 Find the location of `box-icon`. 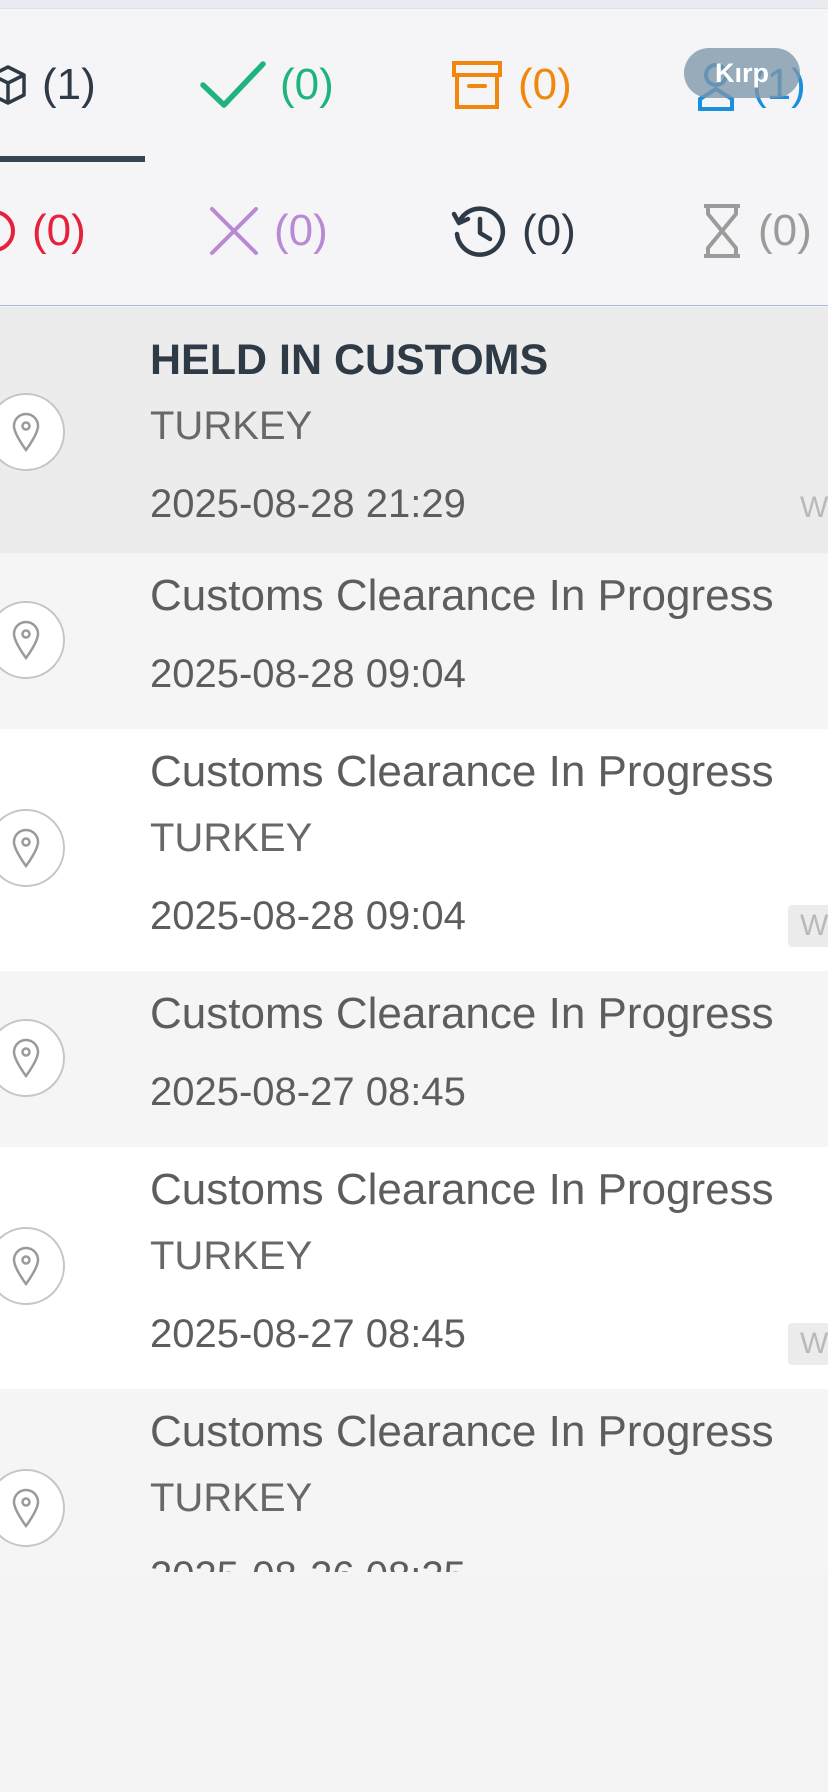

box-icon is located at coordinates (477, 85).